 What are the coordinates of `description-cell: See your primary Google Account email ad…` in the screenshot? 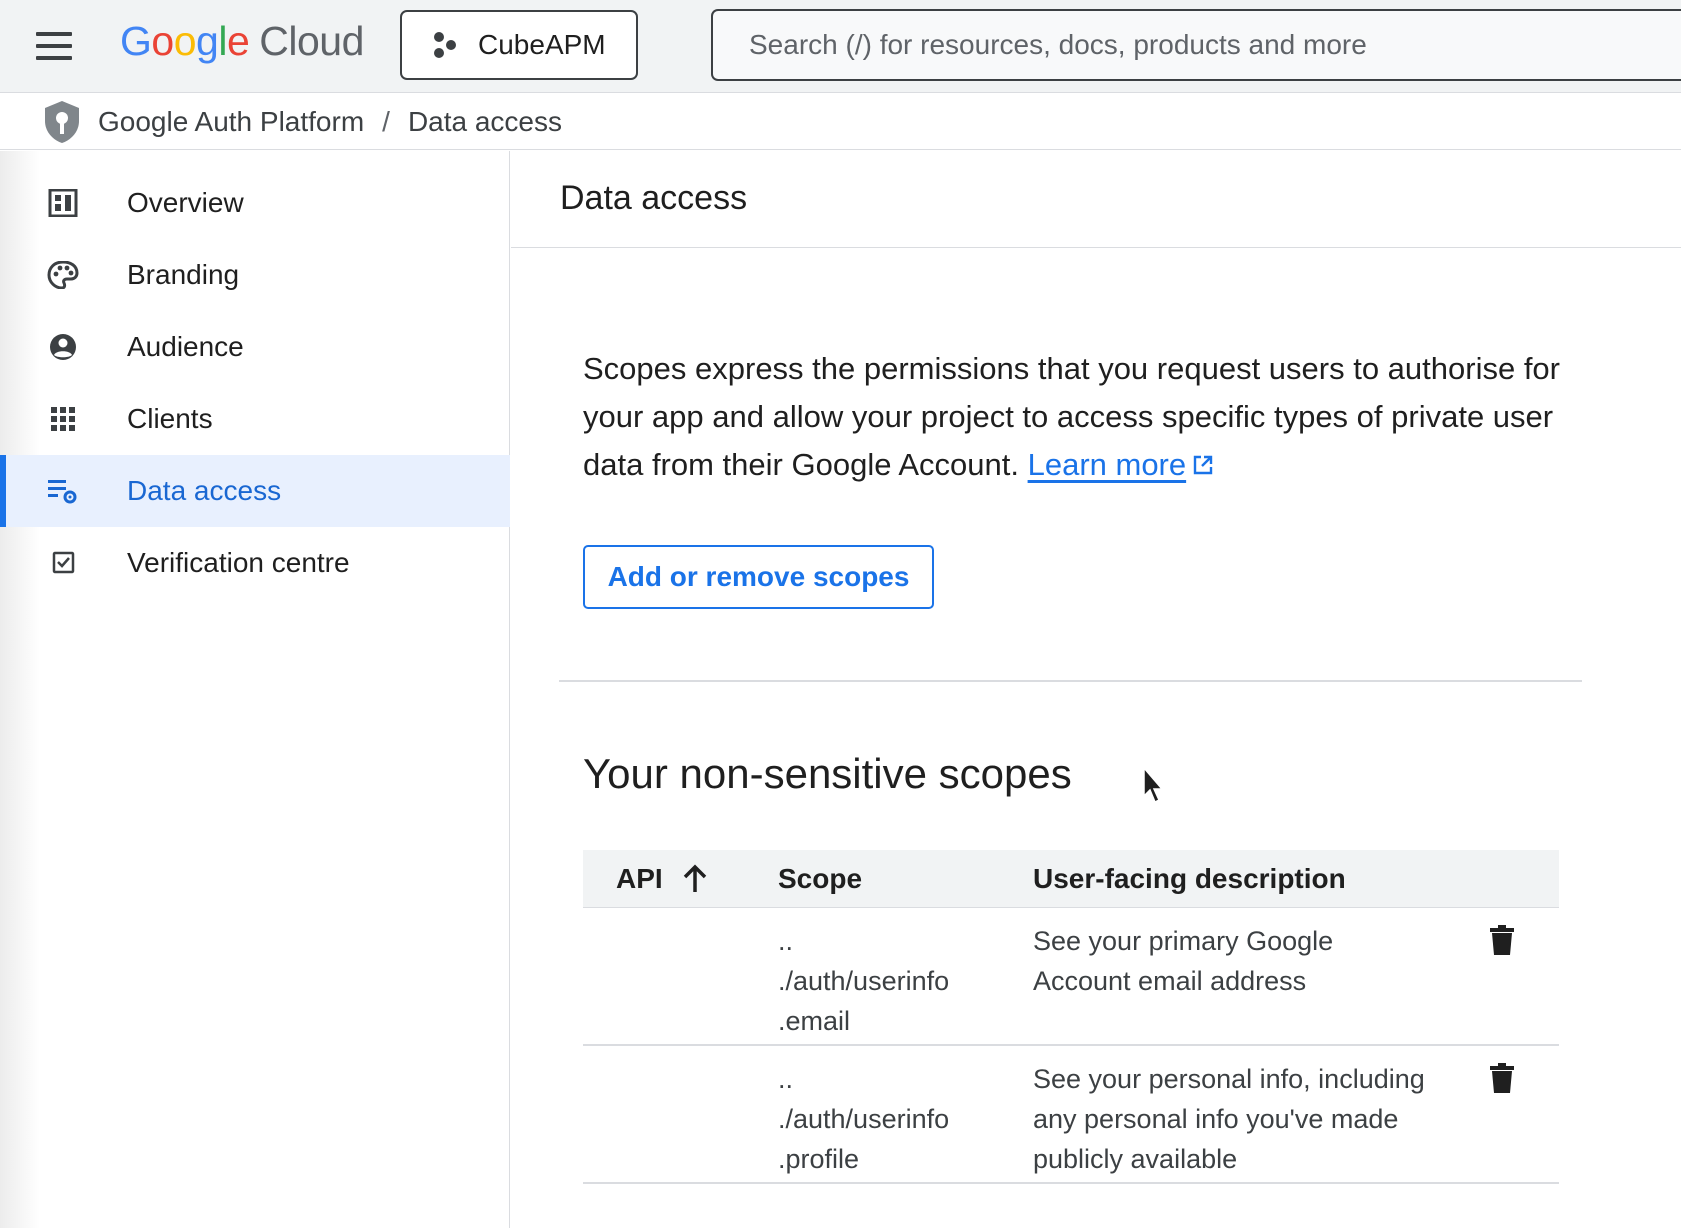 It's located at (1183, 961).